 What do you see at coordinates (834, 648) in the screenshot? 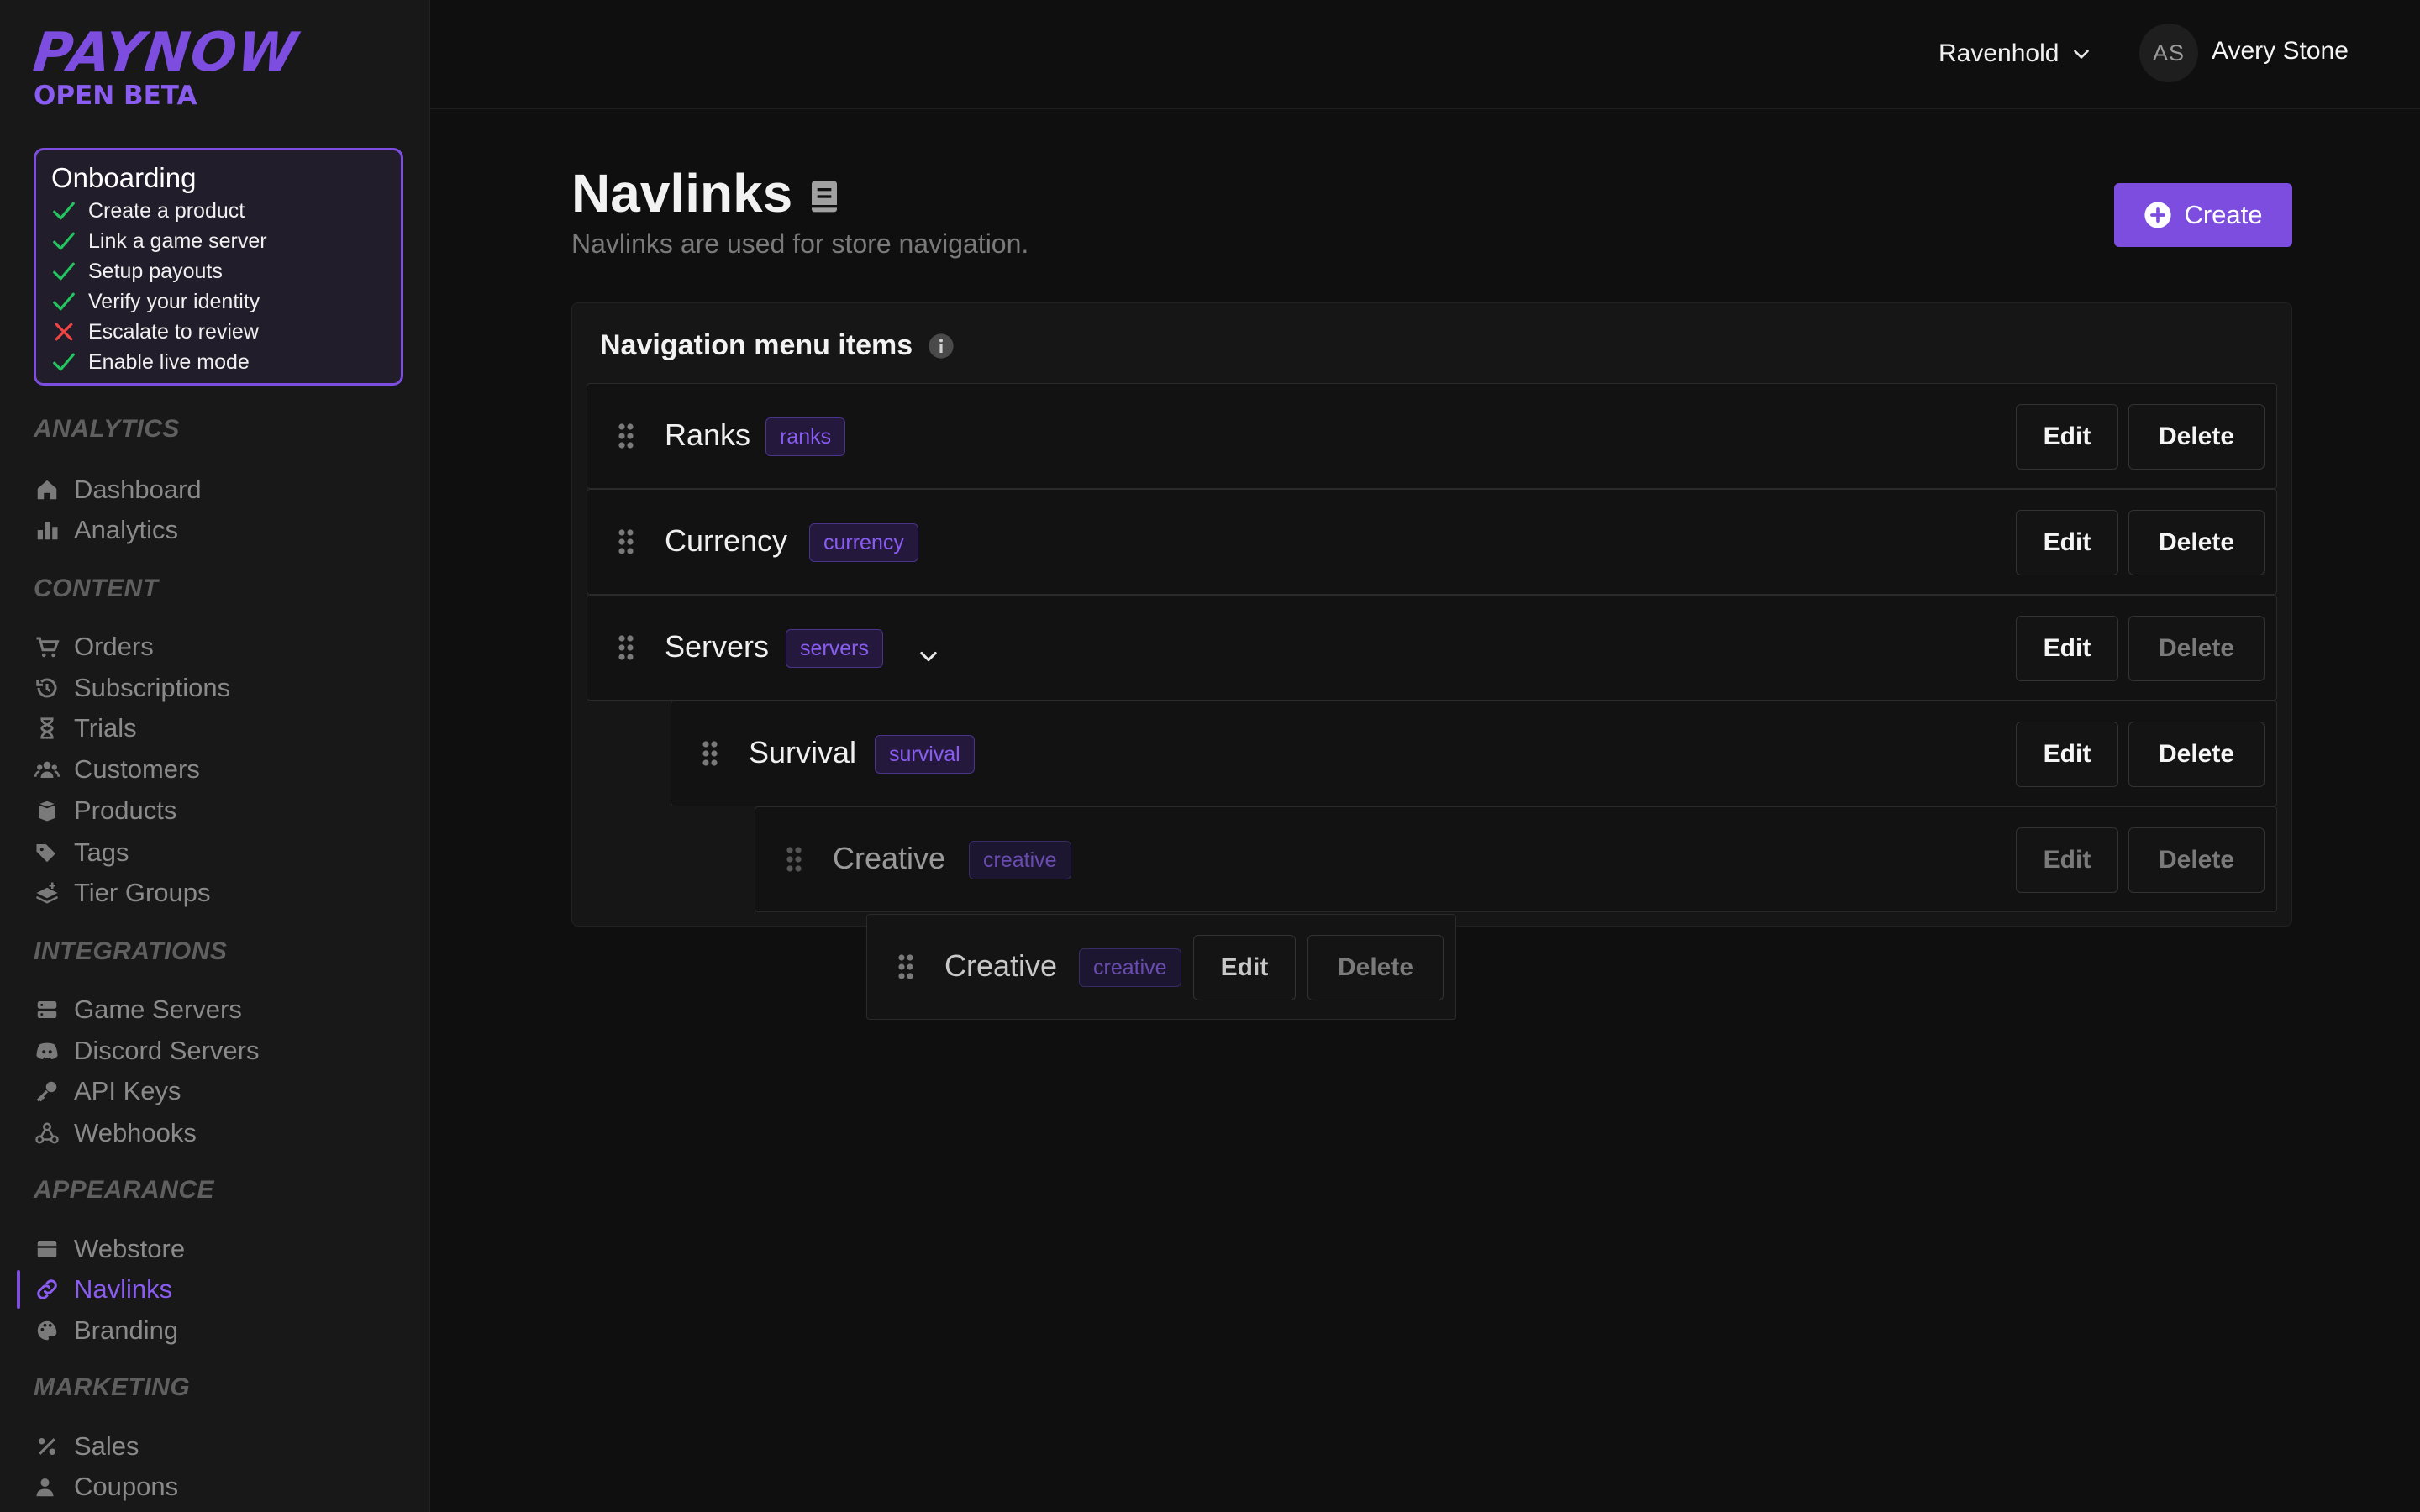
I see `navlink-slug-badge: servers` at bounding box center [834, 648].